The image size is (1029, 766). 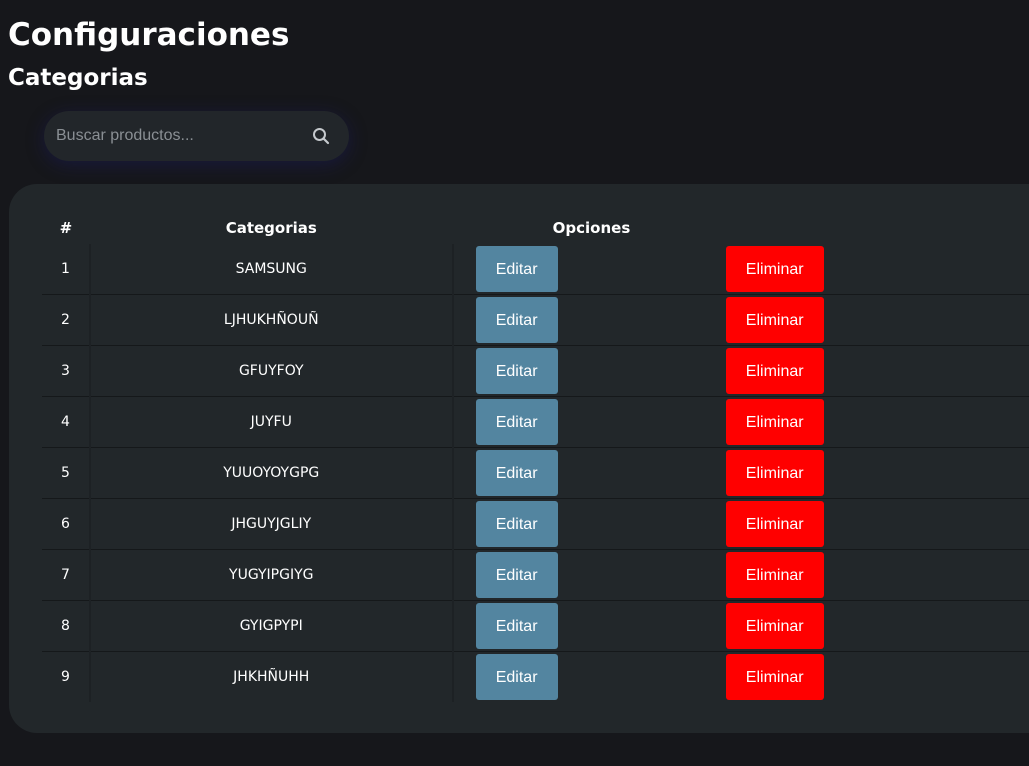 What do you see at coordinates (66, 473) in the screenshot?
I see `row-number: 5` at bounding box center [66, 473].